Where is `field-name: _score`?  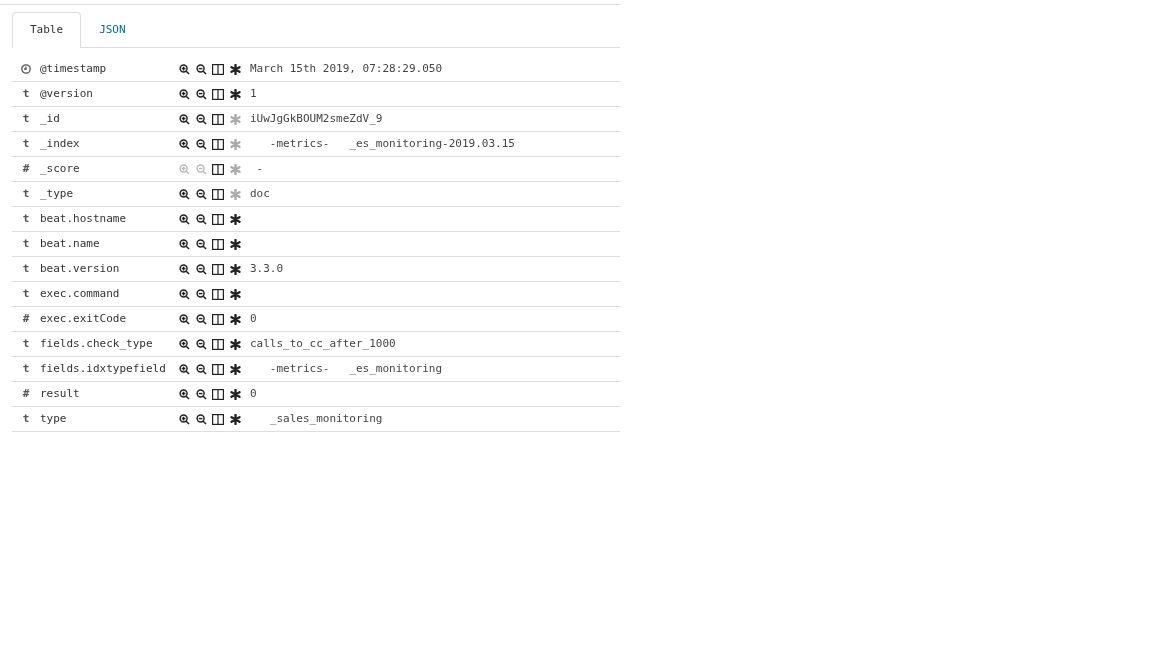
field-name: _score is located at coordinates (60, 168).